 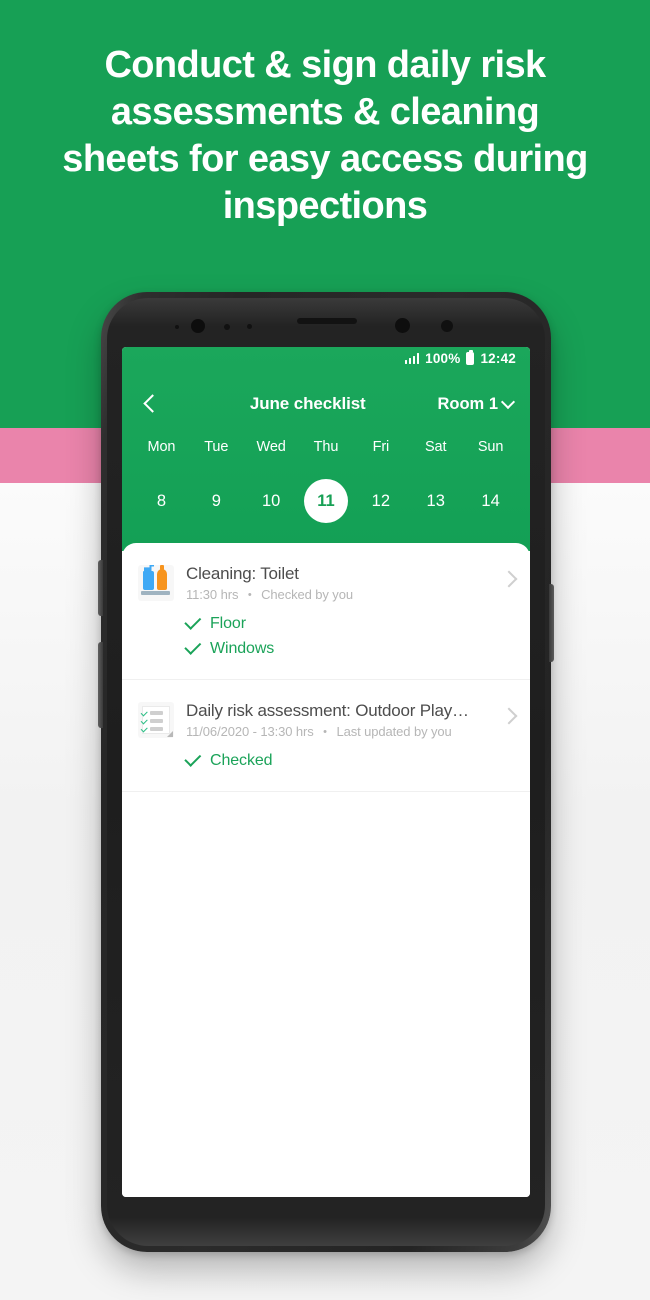 I want to click on back-chevron-icon, so click(x=151, y=404).